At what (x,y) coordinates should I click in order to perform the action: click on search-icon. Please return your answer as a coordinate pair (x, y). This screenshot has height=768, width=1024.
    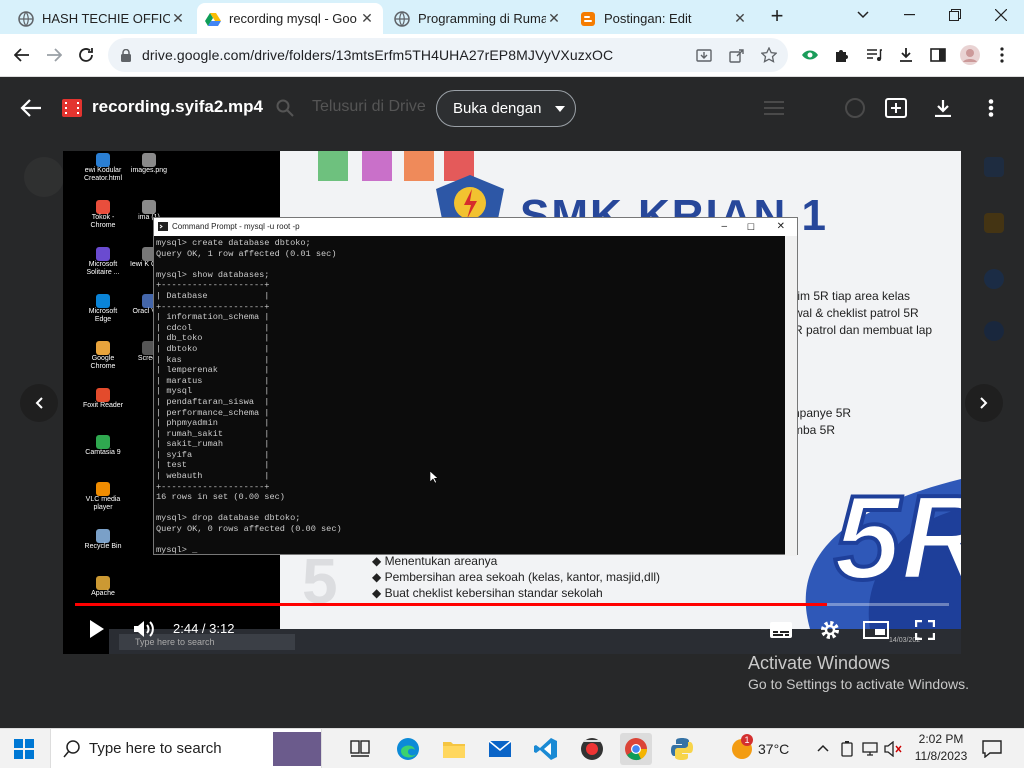
    Looking at the image, I should click on (285, 108).